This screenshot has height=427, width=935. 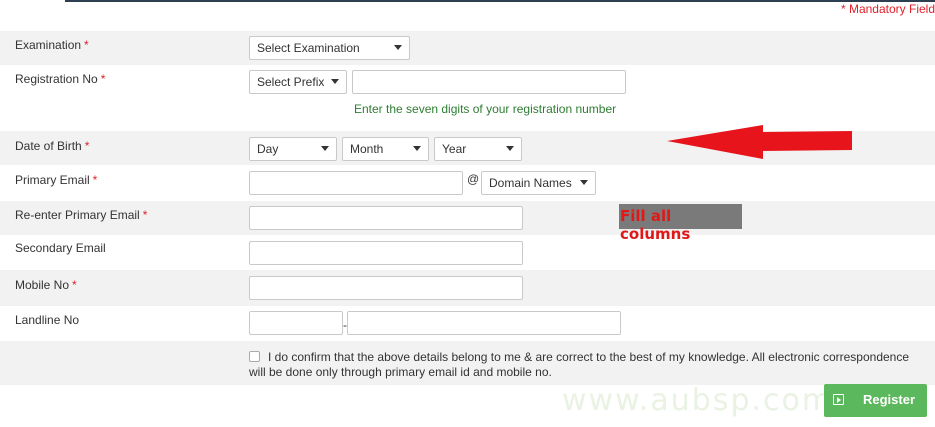 What do you see at coordinates (47, 320) in the screenshot?
I see `landline-label: Landline No` at bounding box center [47, 320].